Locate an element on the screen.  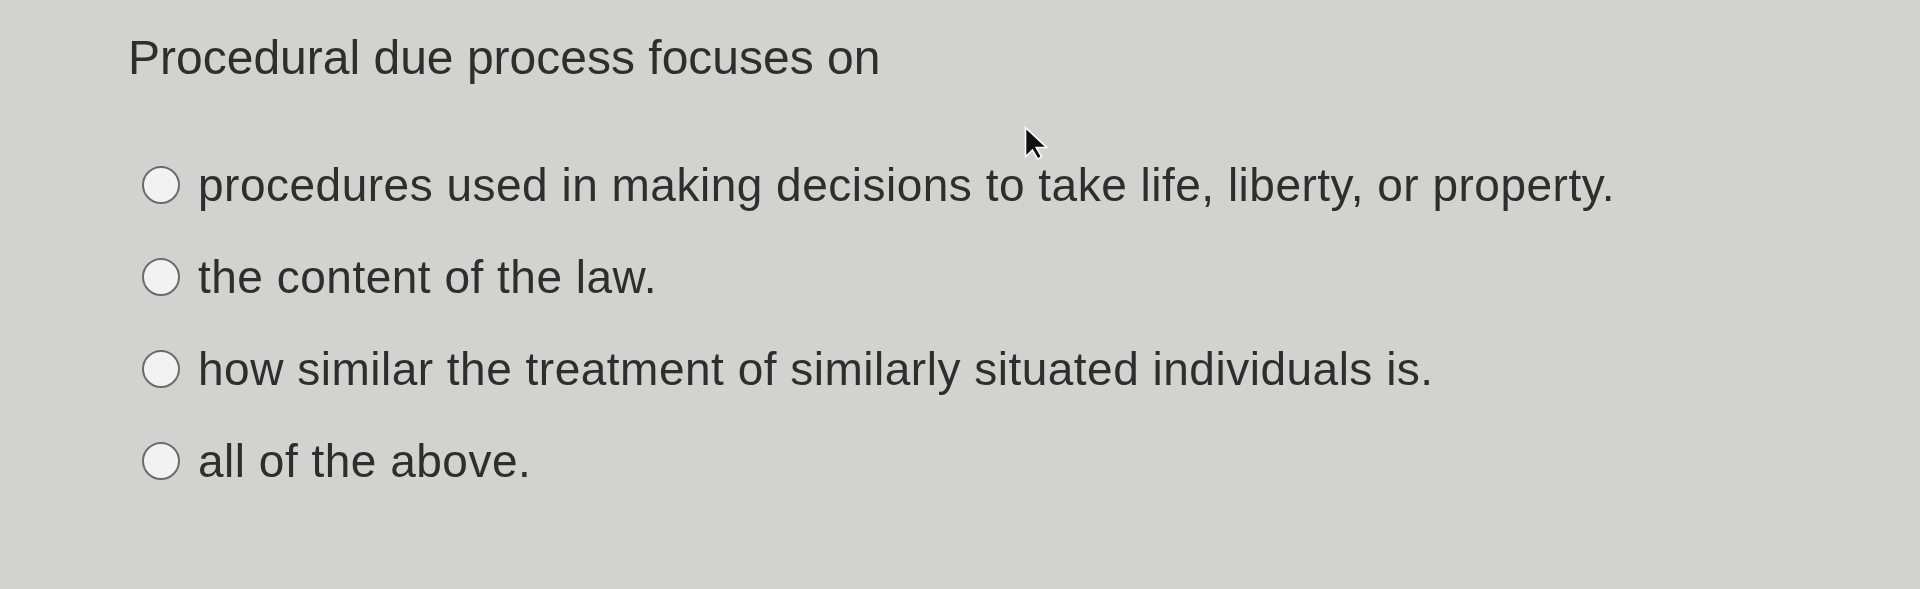
option-label: all of the above. is located at coordinates (365, 461).